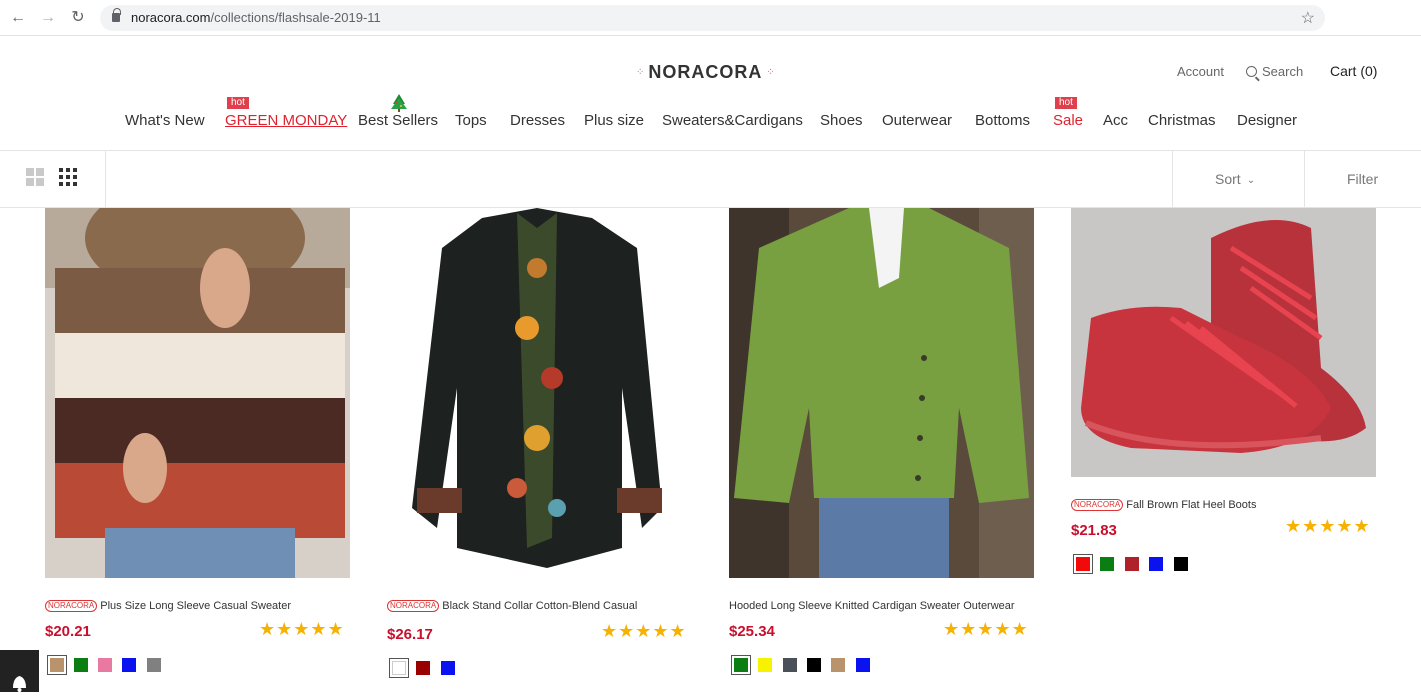 The height and width of the screenshot is (697, 1421). What do you see at coordinates (710, 150) in the screenshot?
I see `header-divider` at bounding box center [710, 150].